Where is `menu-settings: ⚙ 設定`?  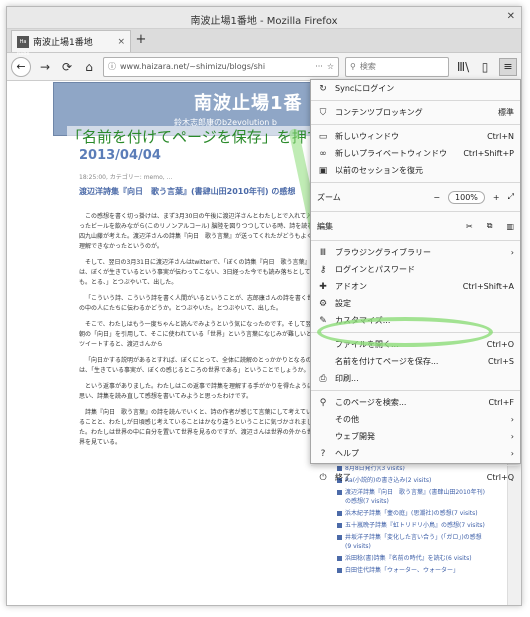
menu-settings: ⚙ 設定 is located at coordinates (415, 303).